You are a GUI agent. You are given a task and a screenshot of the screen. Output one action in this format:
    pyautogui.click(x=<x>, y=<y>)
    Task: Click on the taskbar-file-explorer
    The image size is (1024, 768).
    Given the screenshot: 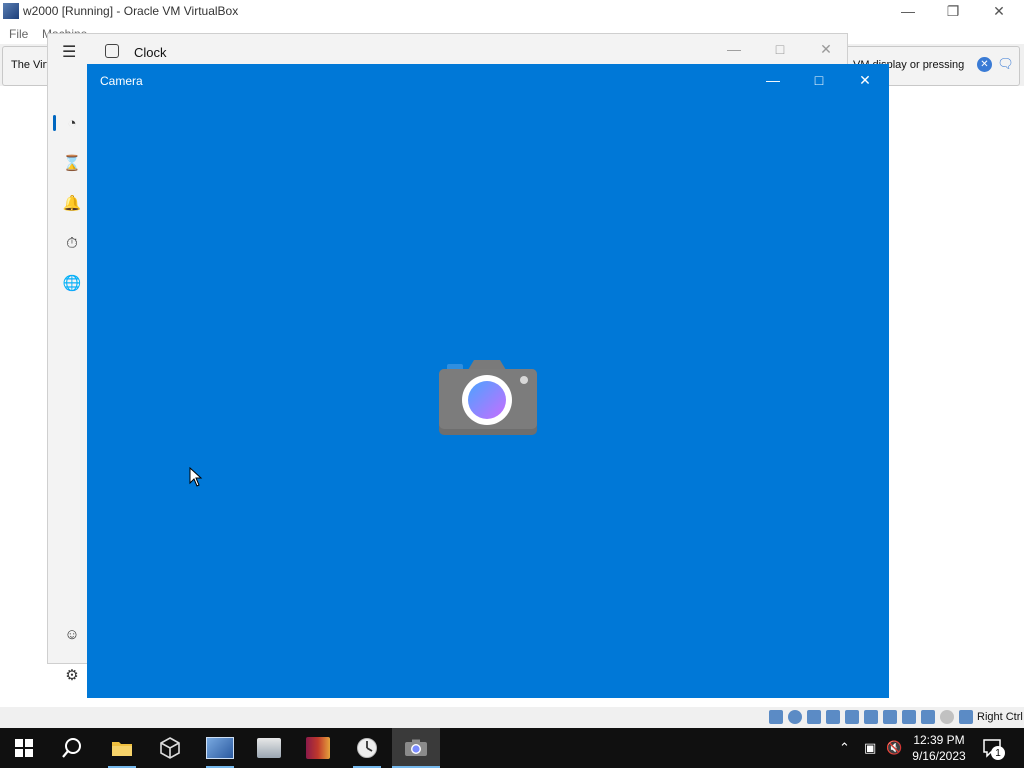 What is the action you would take?
    pyautogui.click(x=122, y=748)
    